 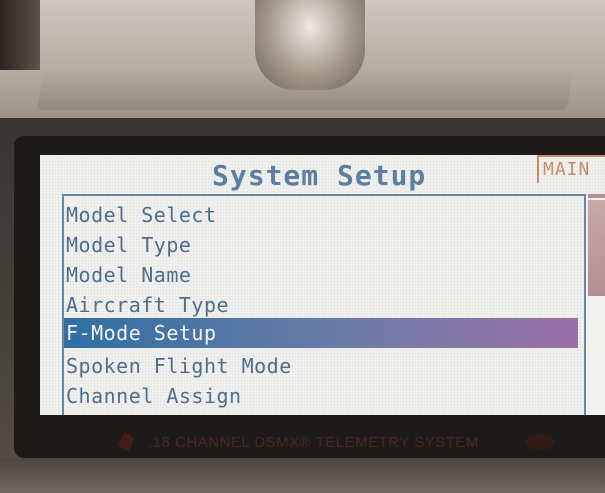 What do you see at coordinates (321, 245) in the screenshot?
I see `menu-item-model-type: Model Type` at bounding box center [321, 245].